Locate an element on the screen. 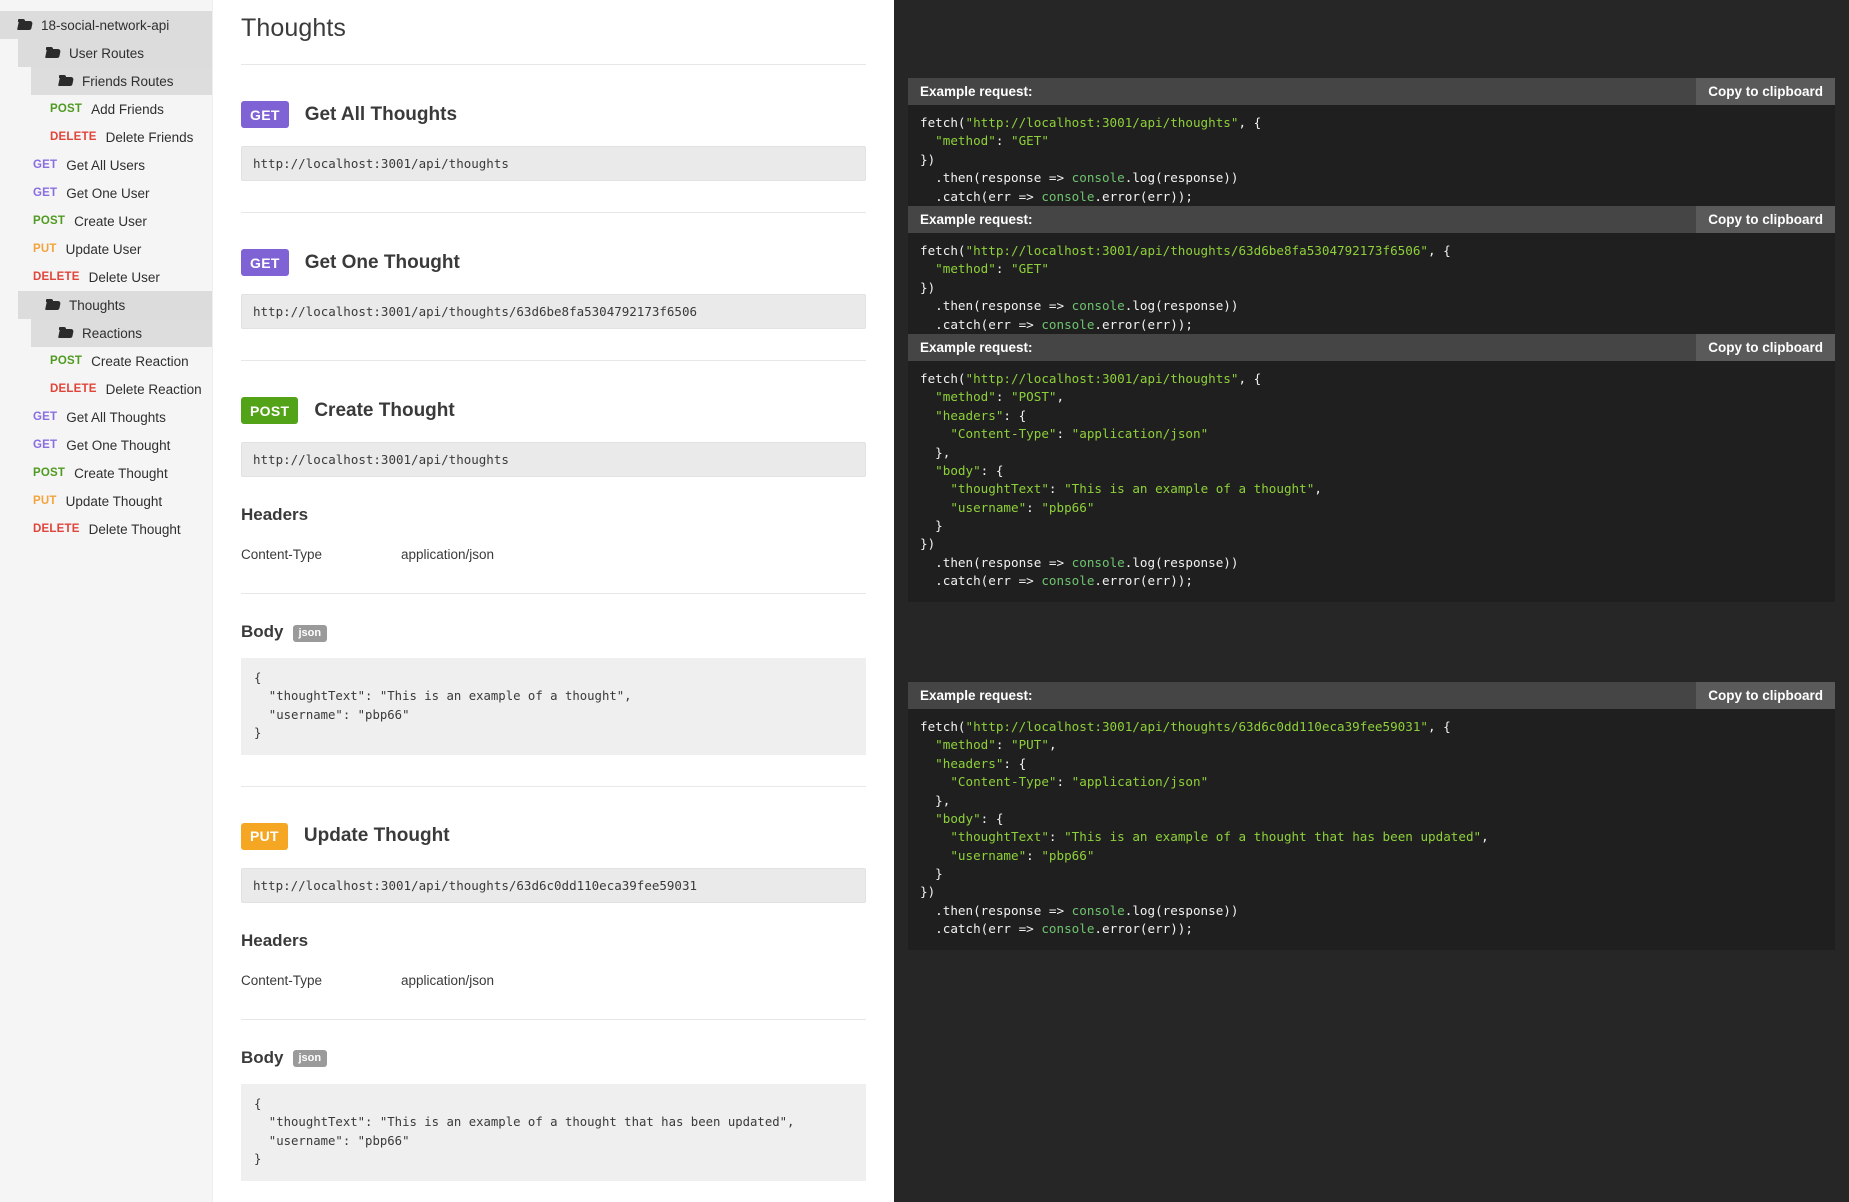 Image resolution: width=1849 pixels, height=1202 pixels. sidebar-item-delete-thought: DELETE Delete Thought is located at coordinates (106, 529).